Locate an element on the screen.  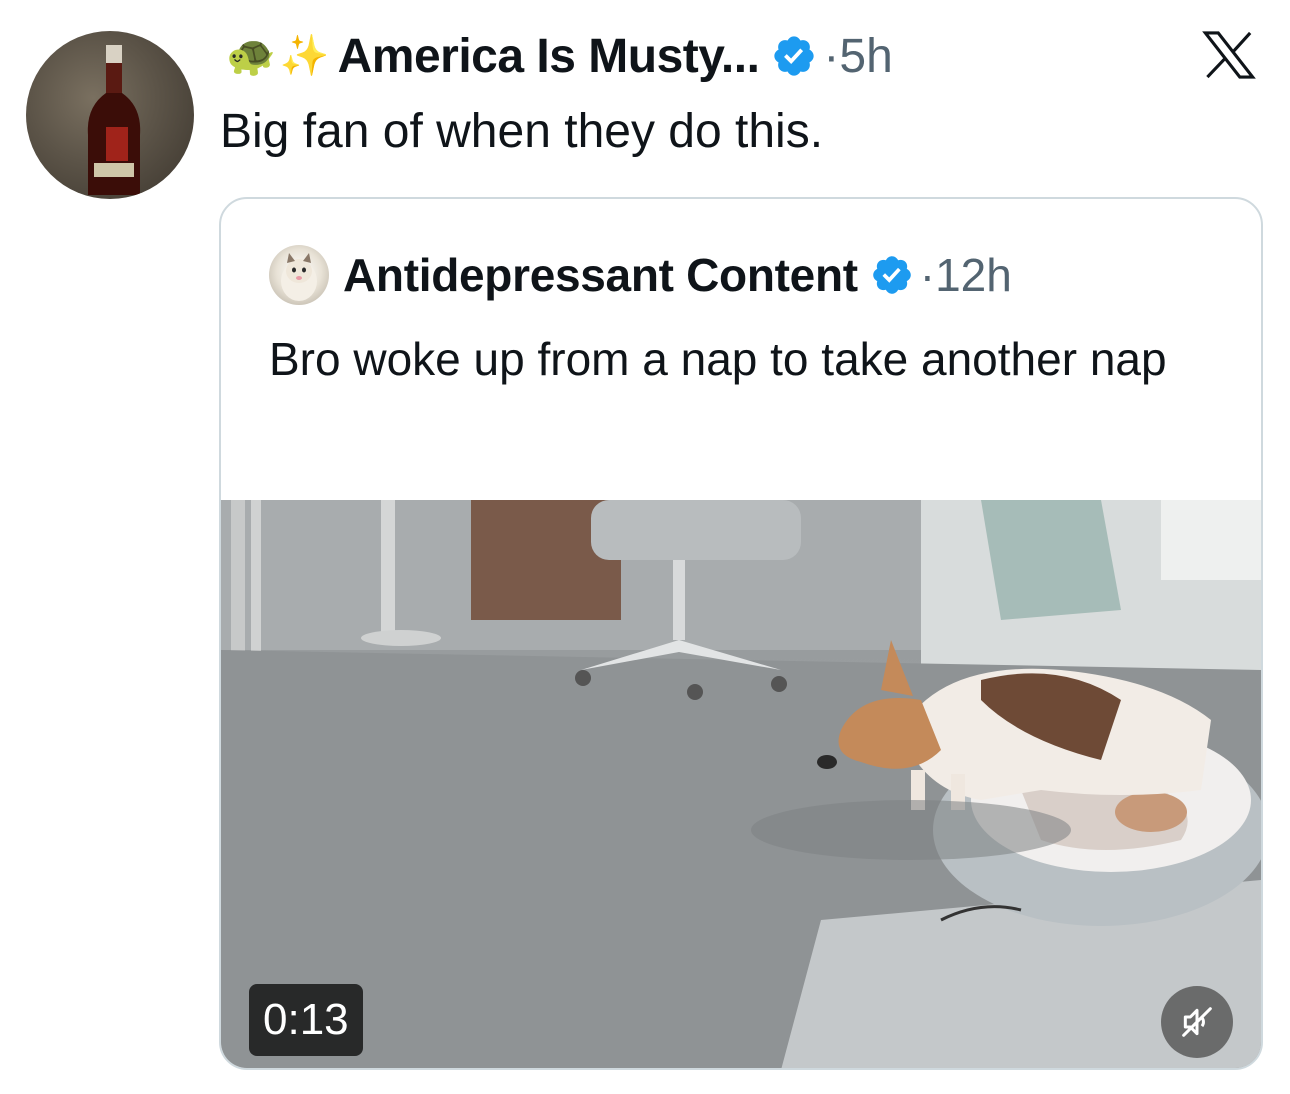
cat-avatar-image is located at coordinates (299, 277).